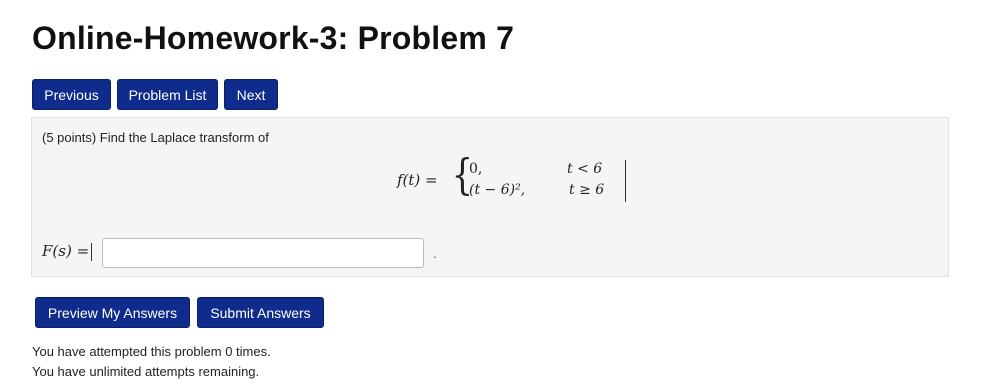 This screenshot has width=998, height=390. What do you see at coordinates (263, 253) in the screenshot?
I see `answer-input` at bounding box center [263, 253].